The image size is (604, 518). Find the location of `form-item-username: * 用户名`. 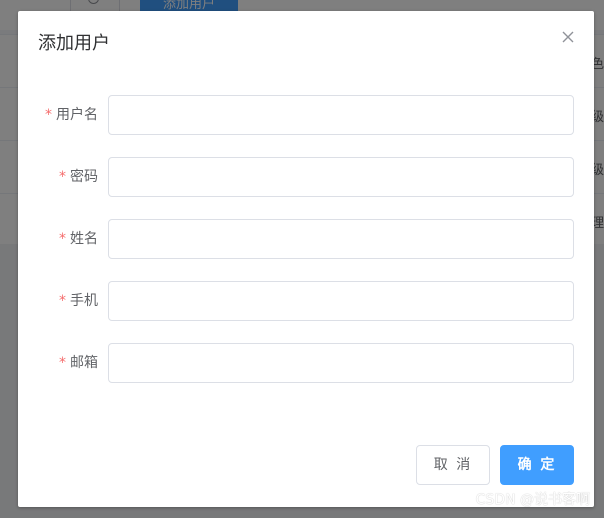

form-item-username: * 用户名 is located at coordinates (306, 115).